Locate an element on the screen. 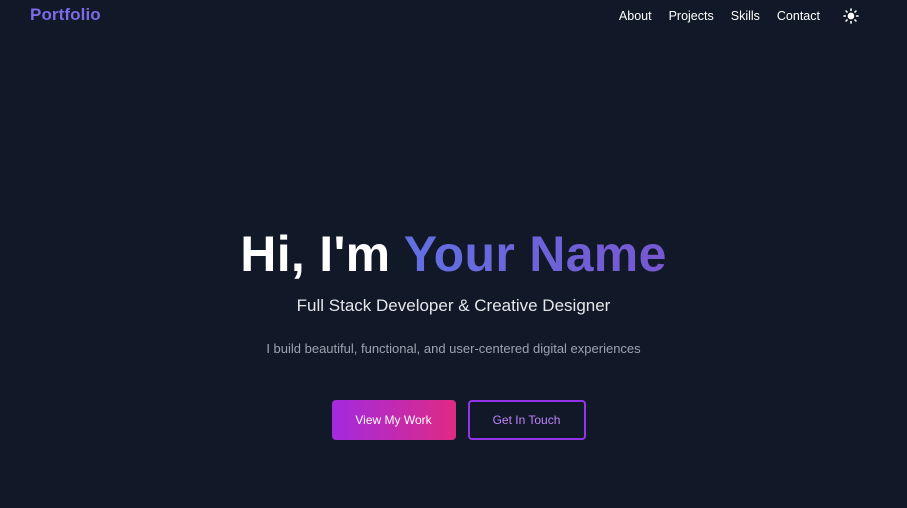 This screenshot has height=508, width=907. hero-greeting: Hi, I'm is located at coordinates (322, 254).